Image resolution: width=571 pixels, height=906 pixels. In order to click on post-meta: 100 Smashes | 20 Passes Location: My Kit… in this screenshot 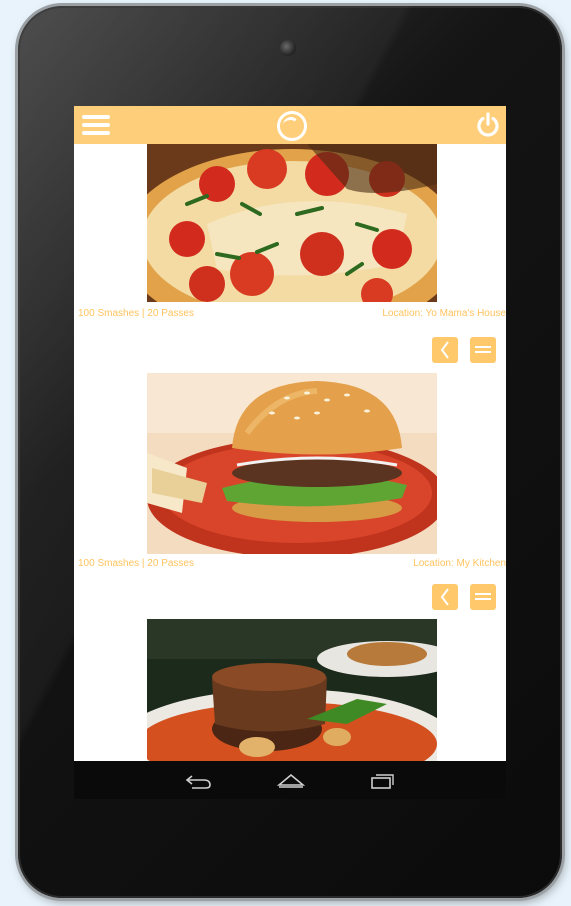, I will do `click(292, 565)`.